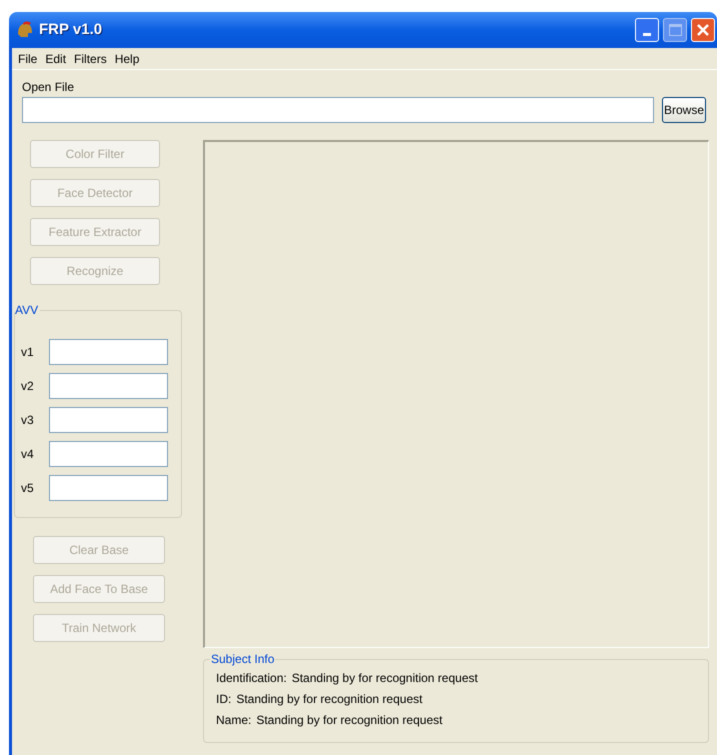  I want to click on helmet-icon, so click(25, 30).